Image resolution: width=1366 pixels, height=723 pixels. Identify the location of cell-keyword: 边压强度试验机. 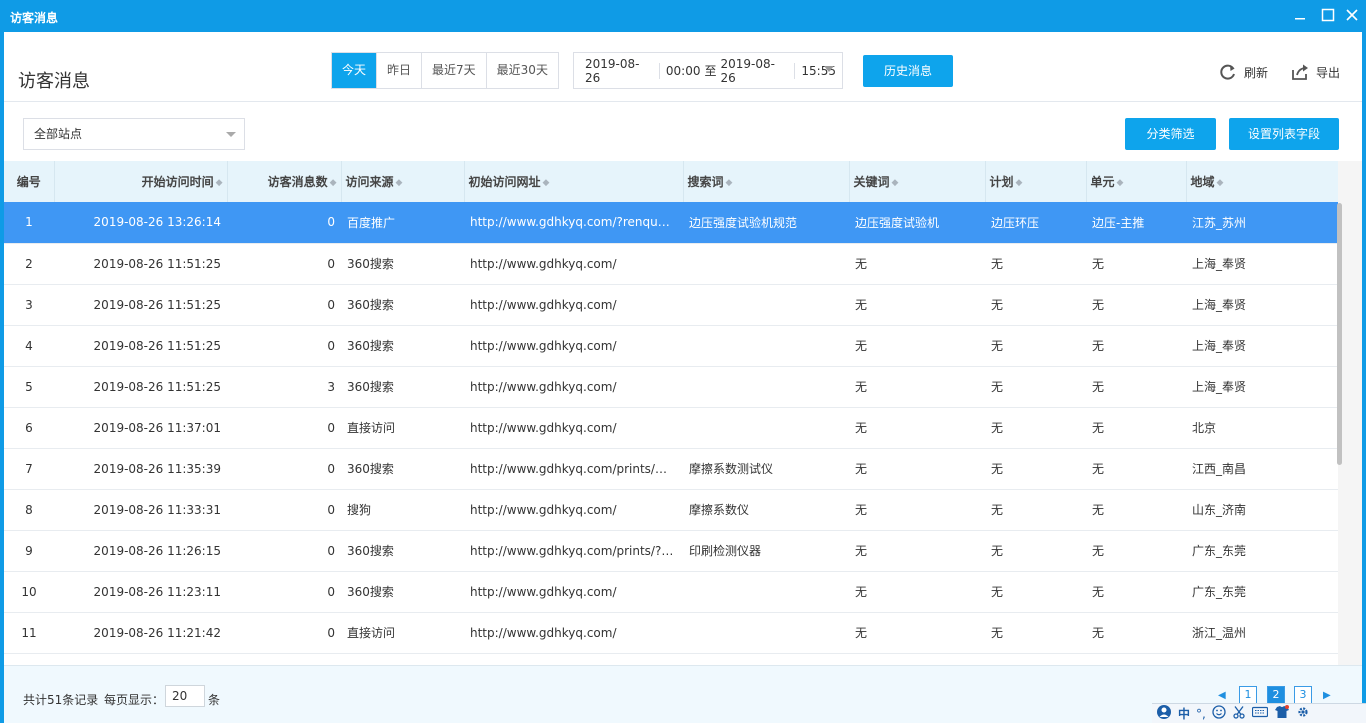
(917, 223).